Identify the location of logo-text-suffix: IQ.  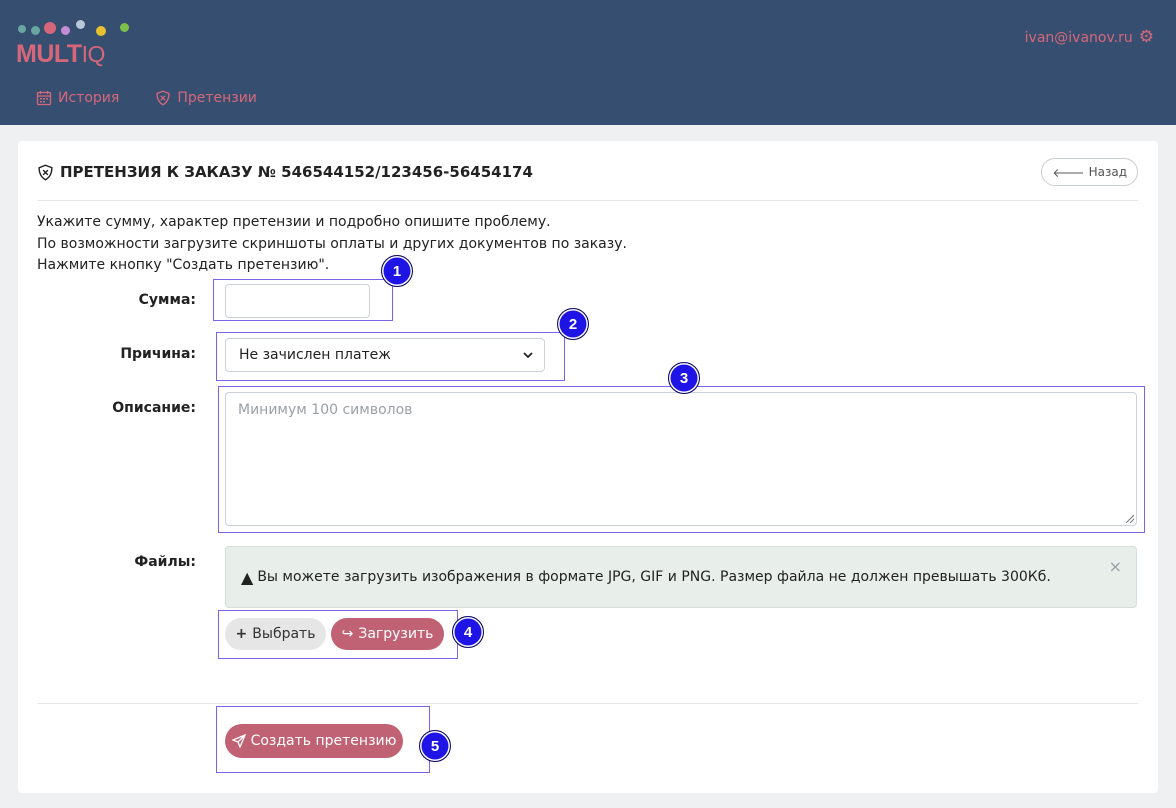
(93, 54).